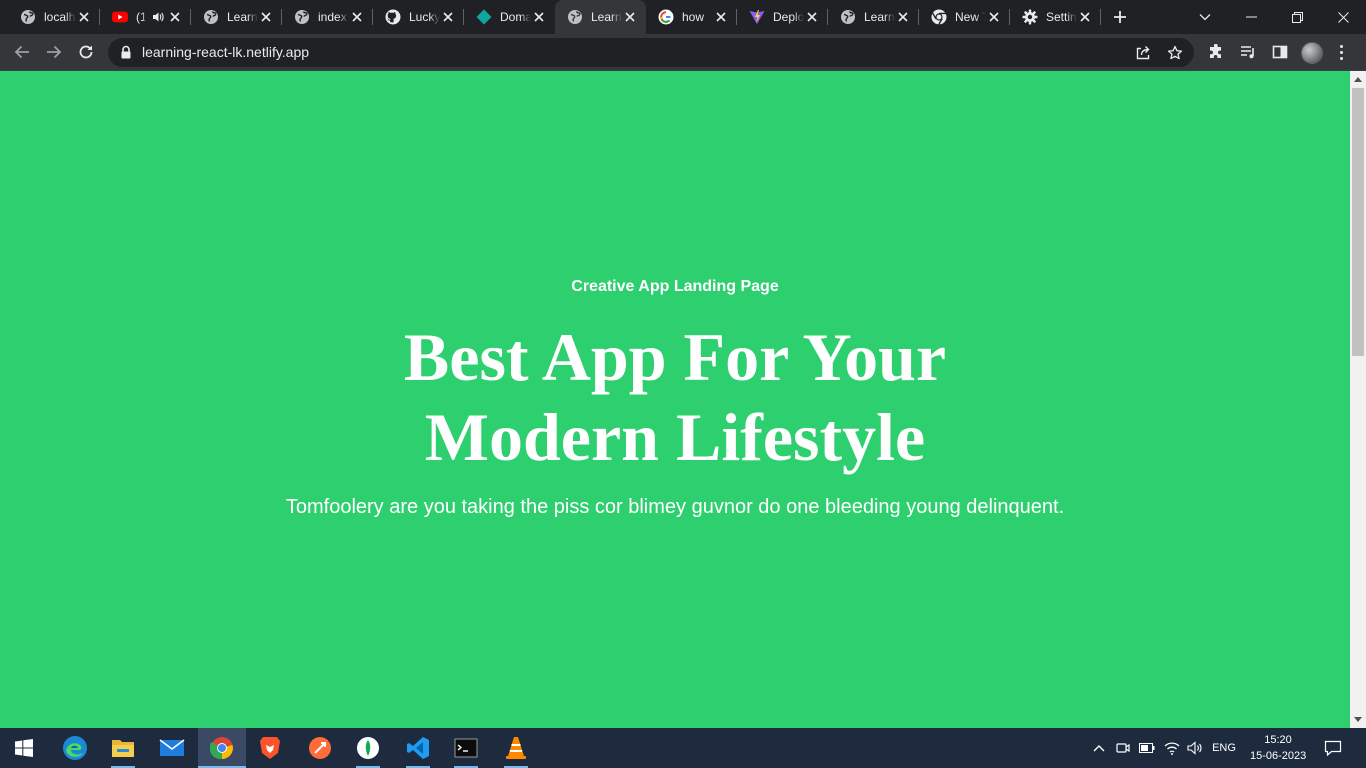 The image size is (1366, 768). I want to click on tab-deploy: Deploy, so click(782, 17).